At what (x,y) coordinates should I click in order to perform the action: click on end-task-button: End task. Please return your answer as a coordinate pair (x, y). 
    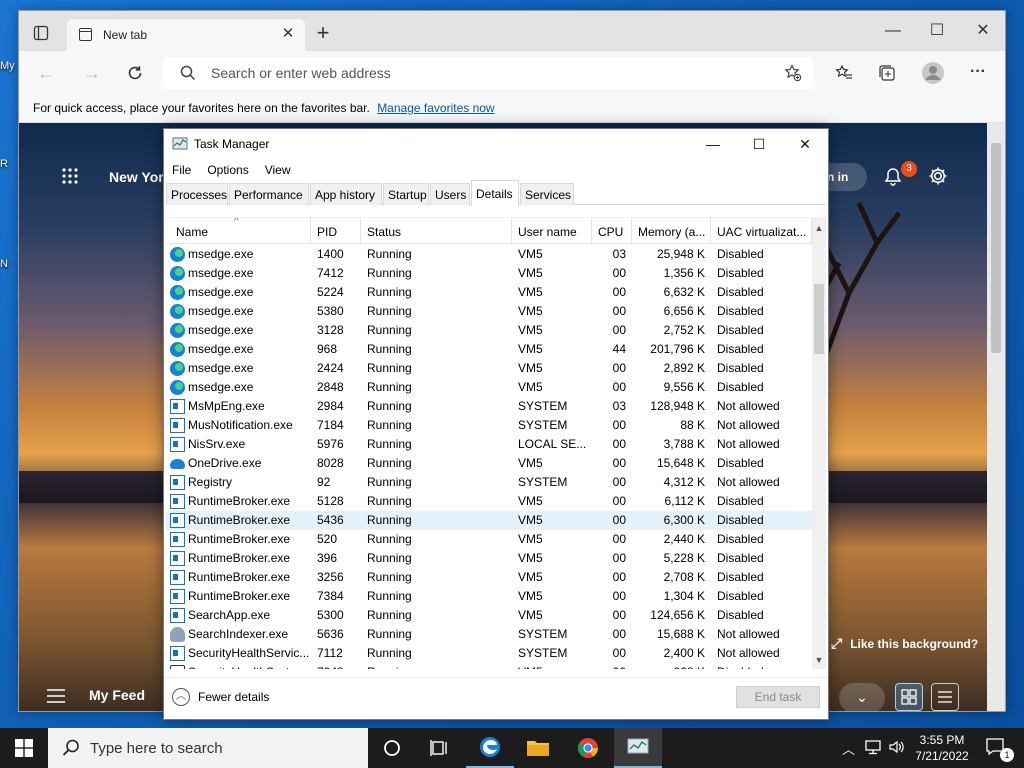
    Looking at the image, I should click on (778, 697).